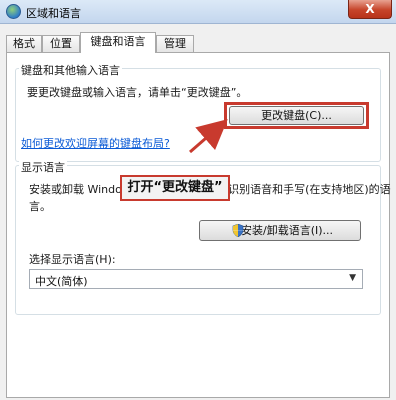 This screenshot has height=400, width=396. What do you see at coordinates (13, 11) in the screenshot?
I see `globe-icon` at bounding box center [13, 11].